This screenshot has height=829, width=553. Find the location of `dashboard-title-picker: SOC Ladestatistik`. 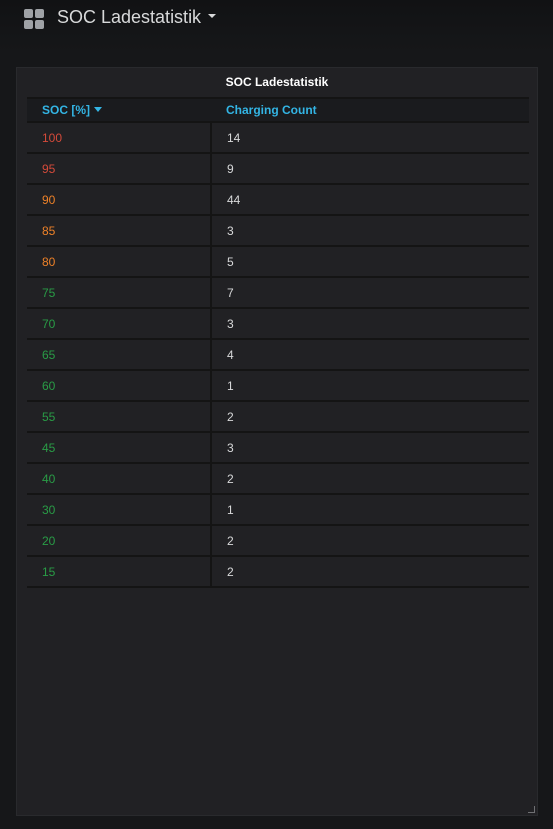

dashboard-title-picker: SOC Ladestatistik is located at coordinates (137, 17).